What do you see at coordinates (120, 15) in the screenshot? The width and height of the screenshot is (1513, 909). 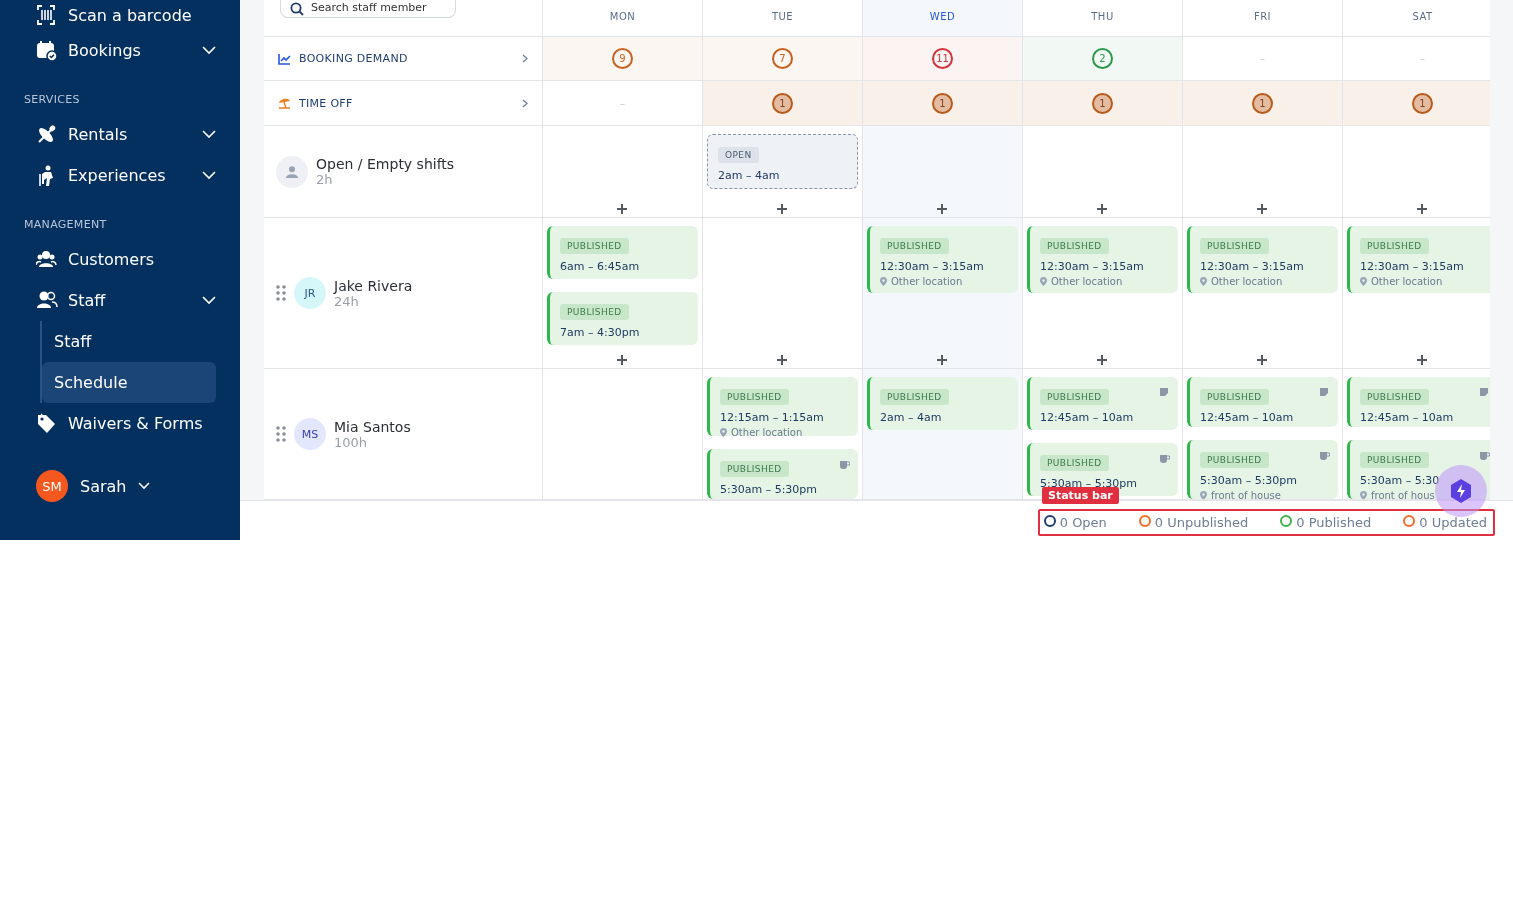 I see `nav-item: Scan a barcode` at bounding box center [120, 15].